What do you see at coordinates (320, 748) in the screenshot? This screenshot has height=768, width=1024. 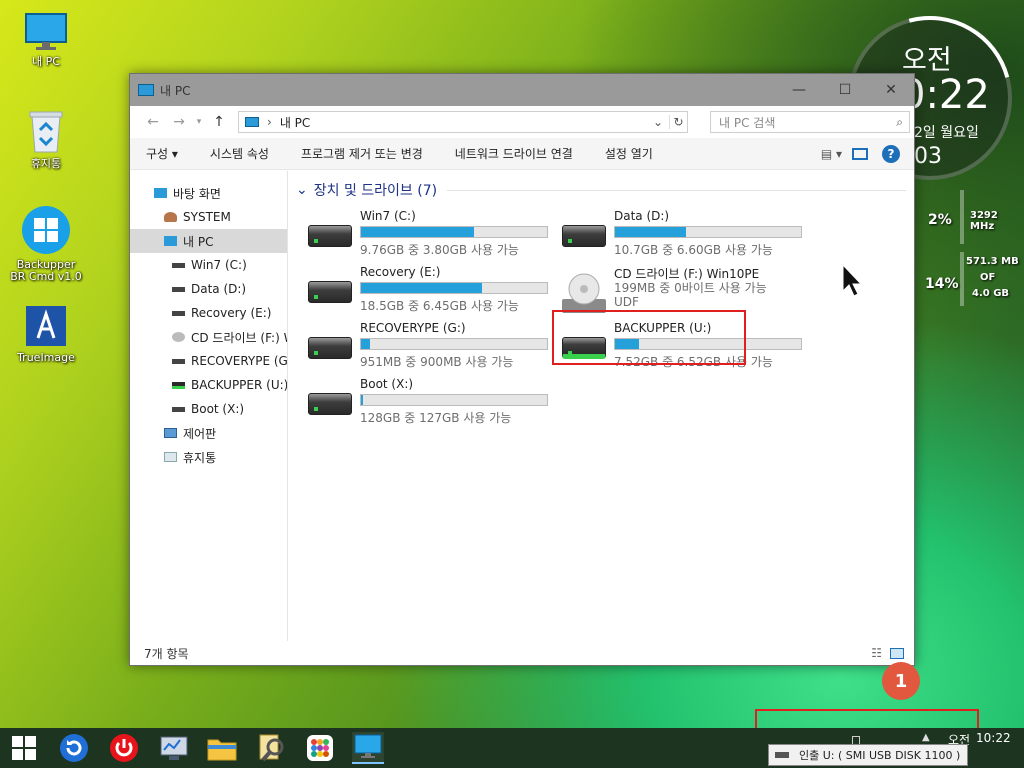 I see `taskbar-app-grid` at bounding box center [320, 748].